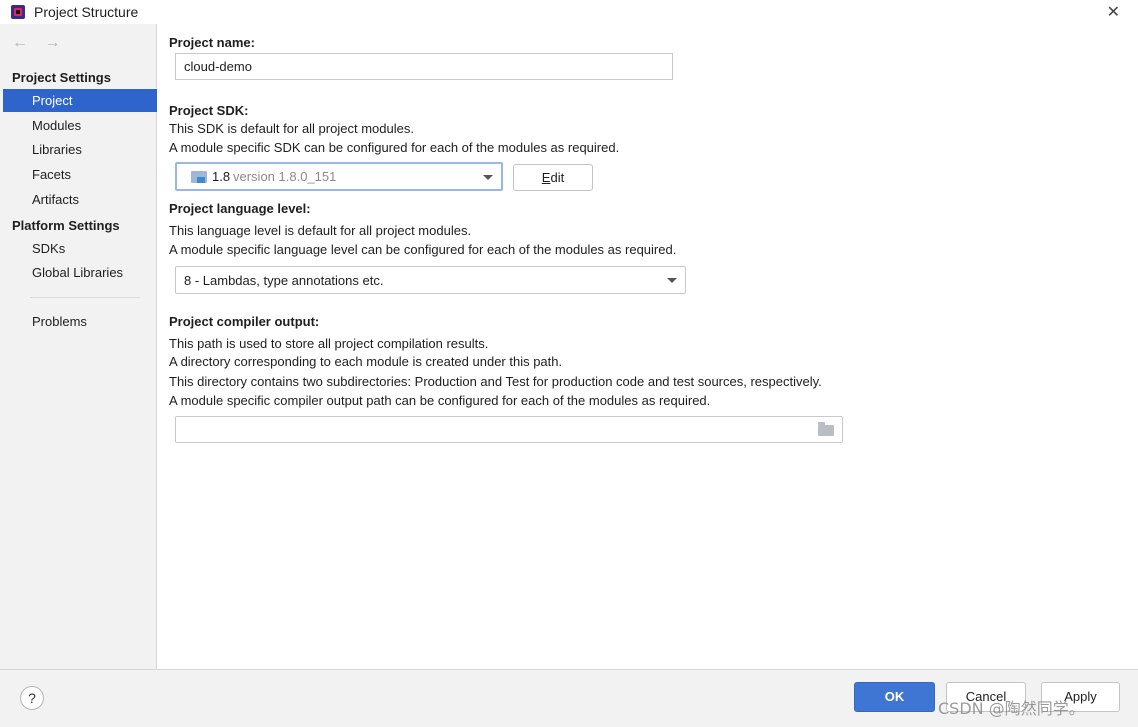 This screenshot has height=727, width=1138. What do you see at coordinates (80, 321) in the screenshot?
I see `sidebar-item-problems: Problems` at bounding box center [80, 321].